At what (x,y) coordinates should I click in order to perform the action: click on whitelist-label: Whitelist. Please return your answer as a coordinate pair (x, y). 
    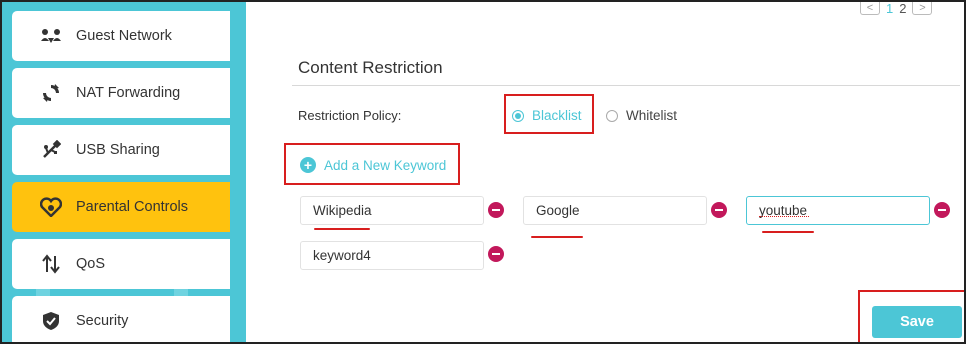
    Looking at the image, I should click on (652, 115).